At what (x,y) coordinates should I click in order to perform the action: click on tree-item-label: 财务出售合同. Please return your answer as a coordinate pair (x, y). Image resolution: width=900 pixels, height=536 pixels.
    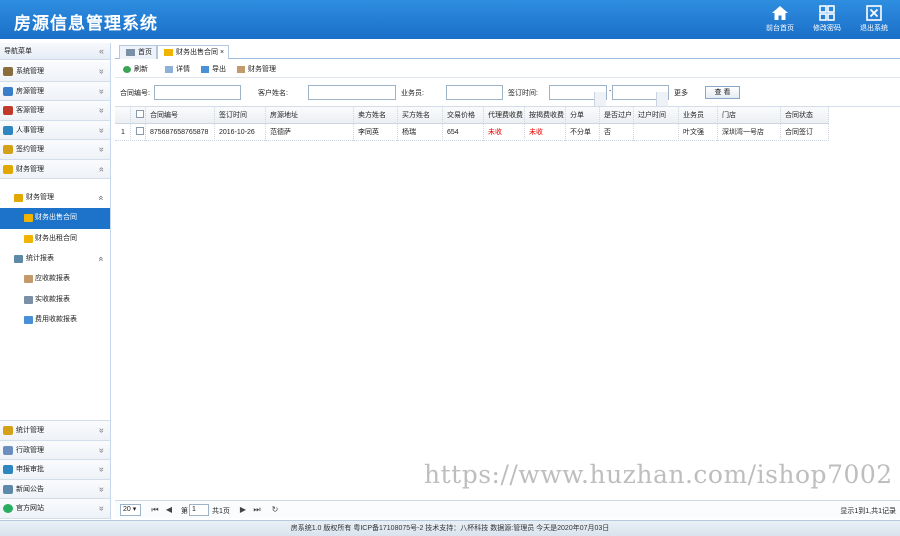
    Looking at the image, I should click on (56, 217).